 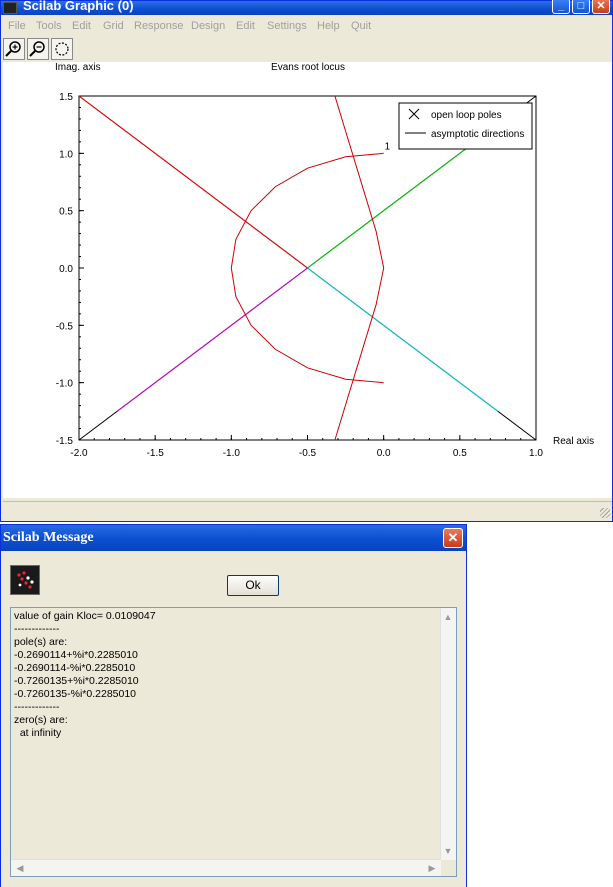 What do you see at coordinates (308, 453) in the screenshot?
I see `x-tick-label: -0.5` at bounding box center [308, 453].